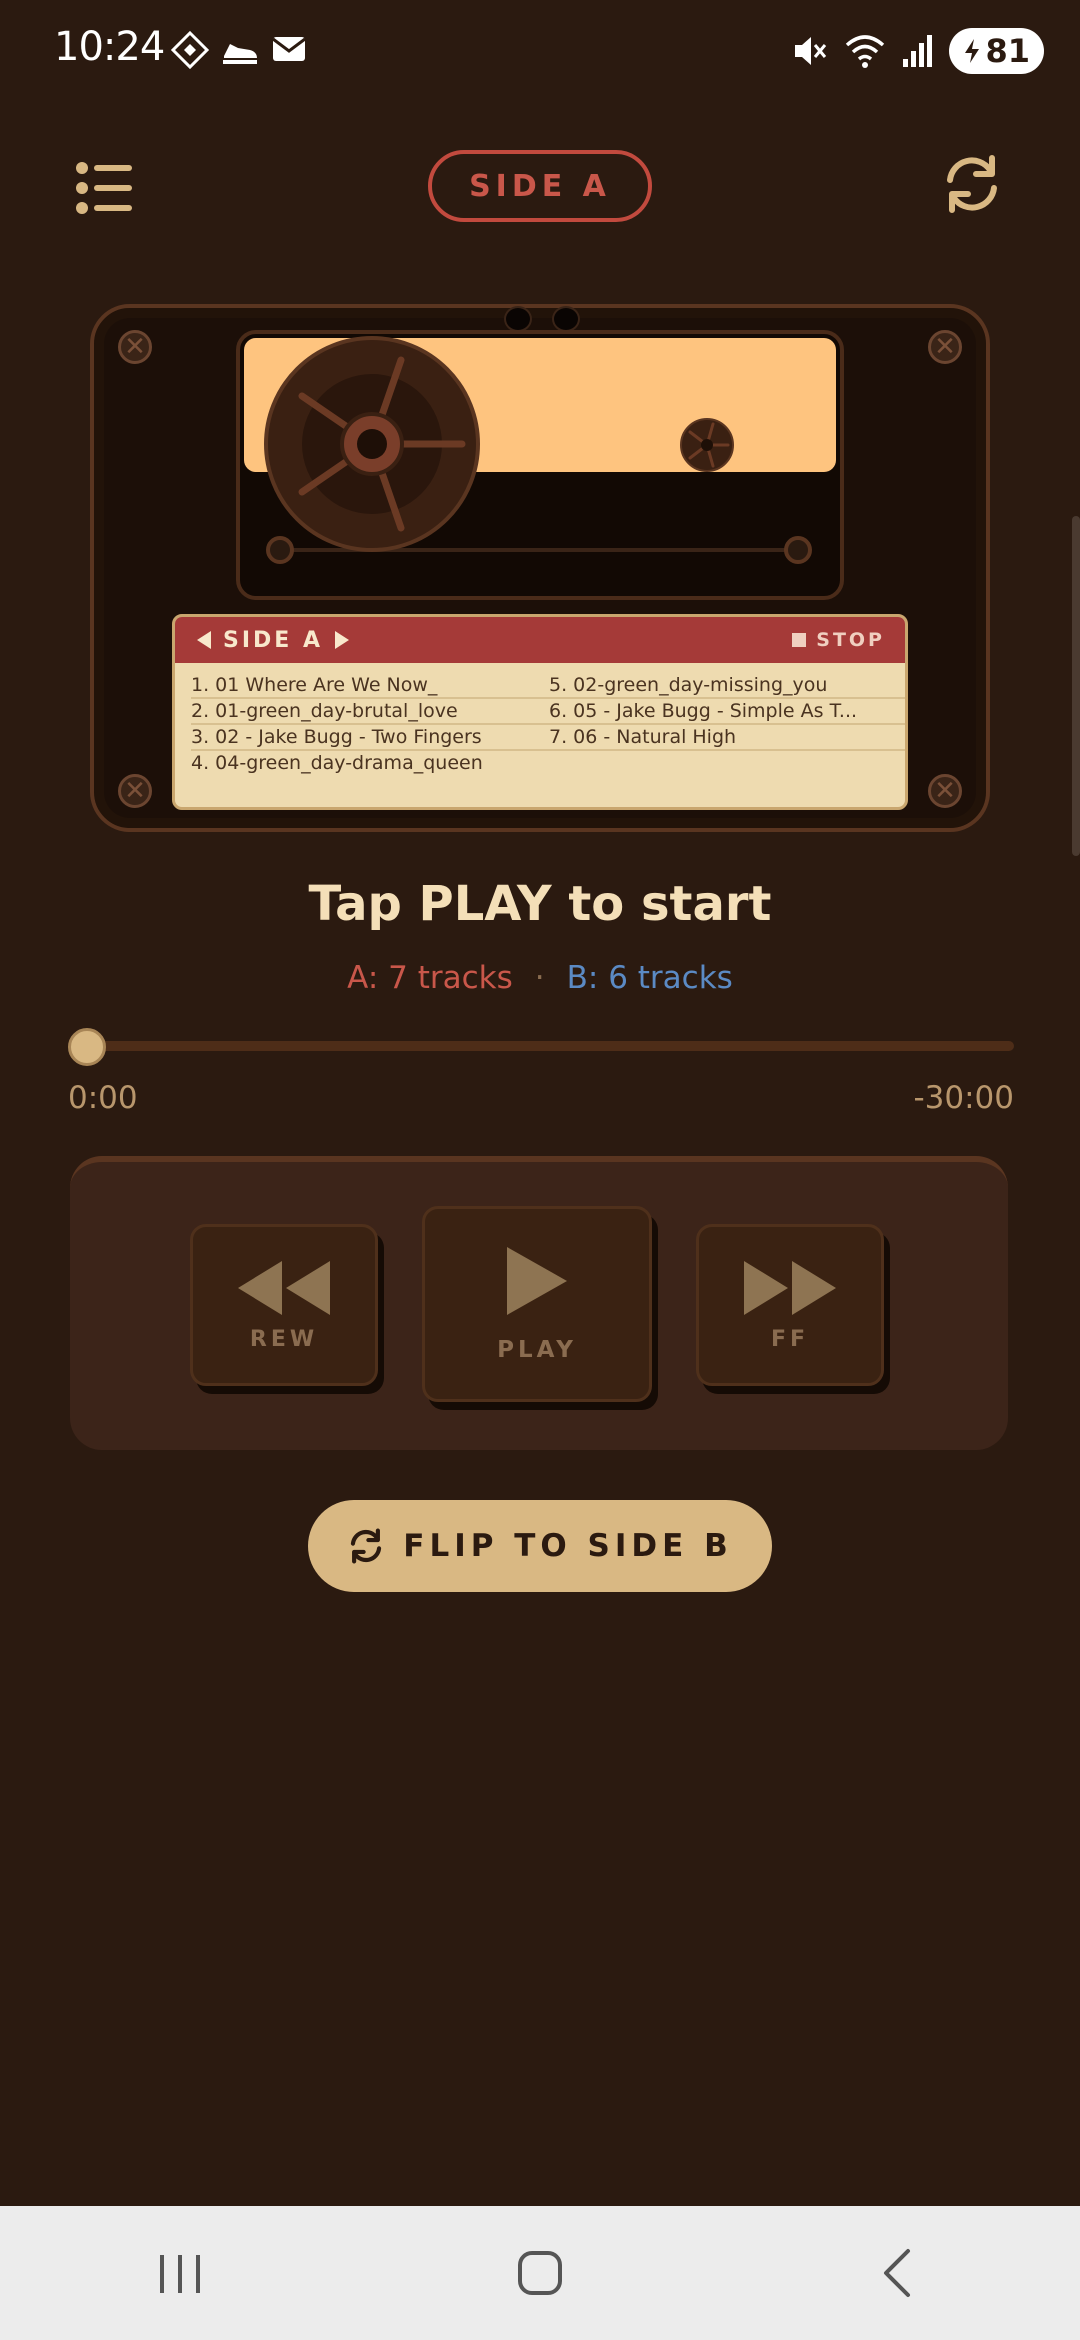 The image size is (1080, 2340). I want to click on mute-icon, so click(811, 51).